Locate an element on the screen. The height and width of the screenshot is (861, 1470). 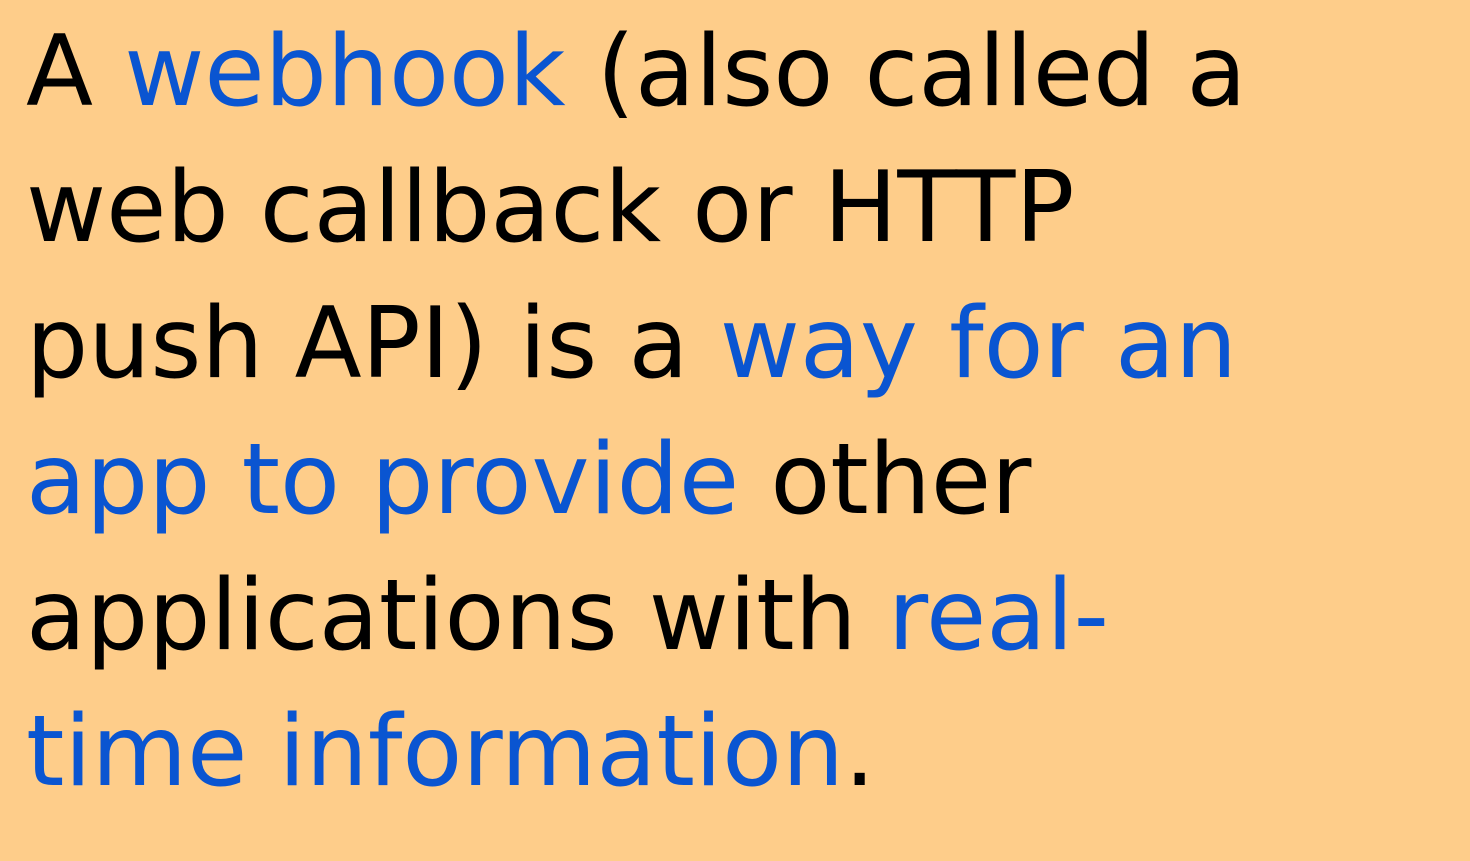
highlight-phrase: real- is located at coordinates (998, 616).